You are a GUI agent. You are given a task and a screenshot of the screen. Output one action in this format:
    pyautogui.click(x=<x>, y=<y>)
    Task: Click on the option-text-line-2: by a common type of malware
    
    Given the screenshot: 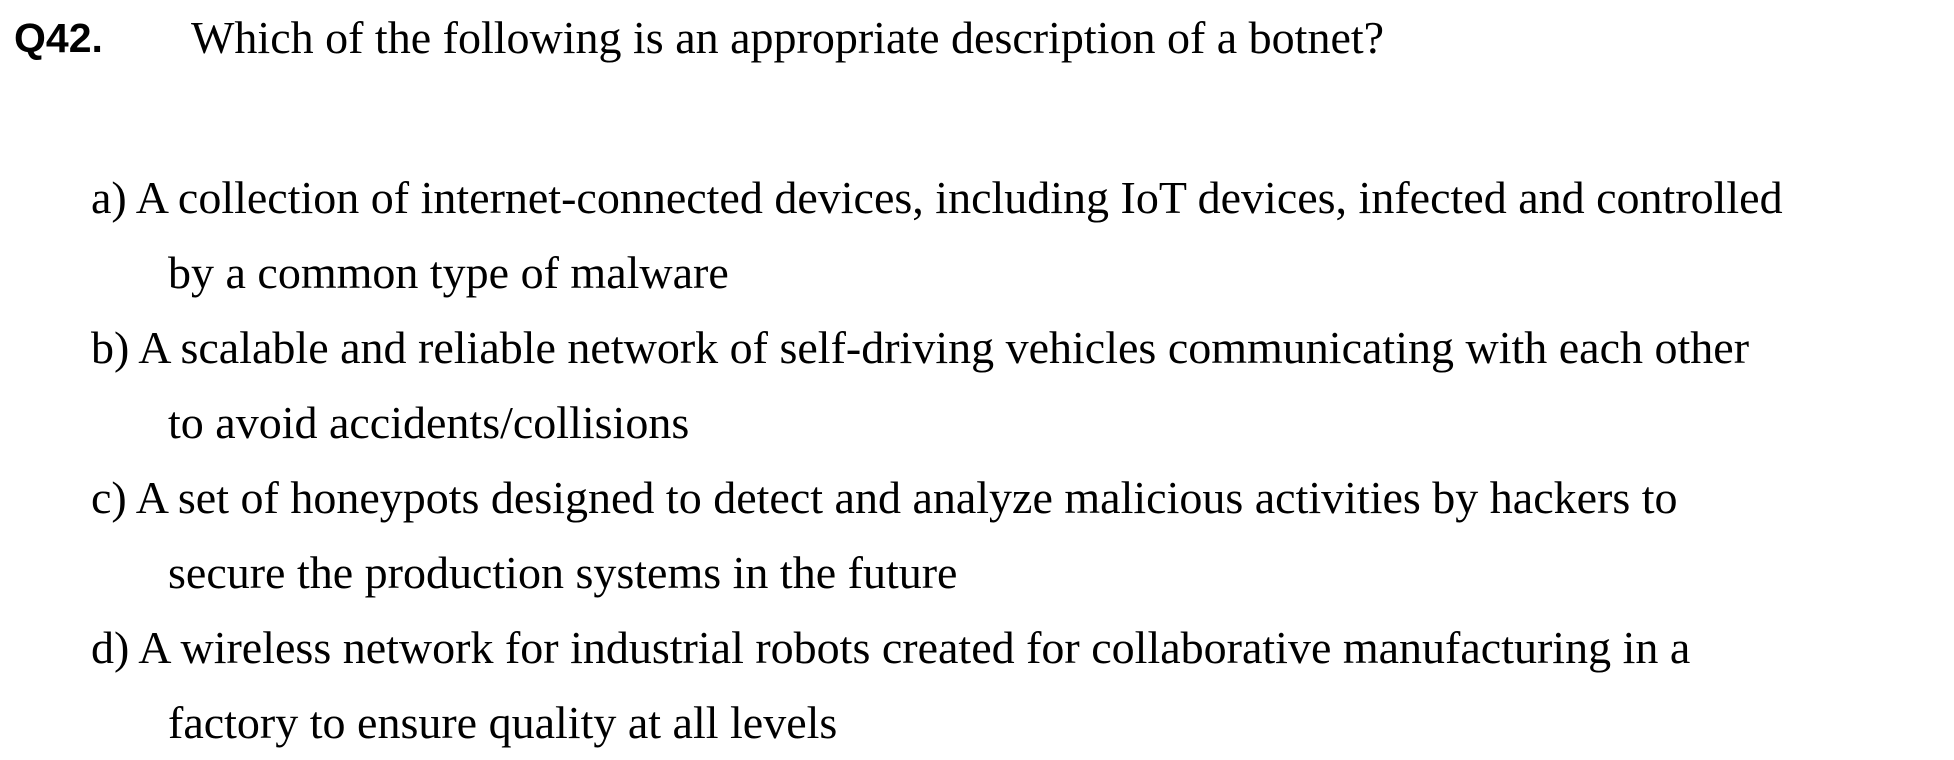 What is the action you would take?
    pyautogui.click(x=448, y=272)
    